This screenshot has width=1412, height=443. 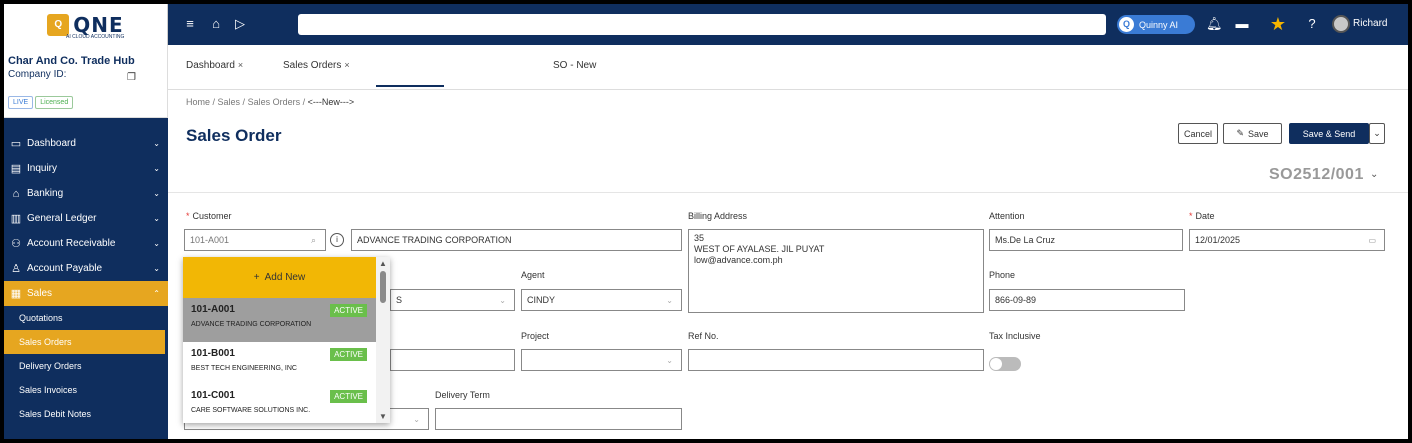 I want to click on cancel-button: Cancel, so click(x=1198, y=133).